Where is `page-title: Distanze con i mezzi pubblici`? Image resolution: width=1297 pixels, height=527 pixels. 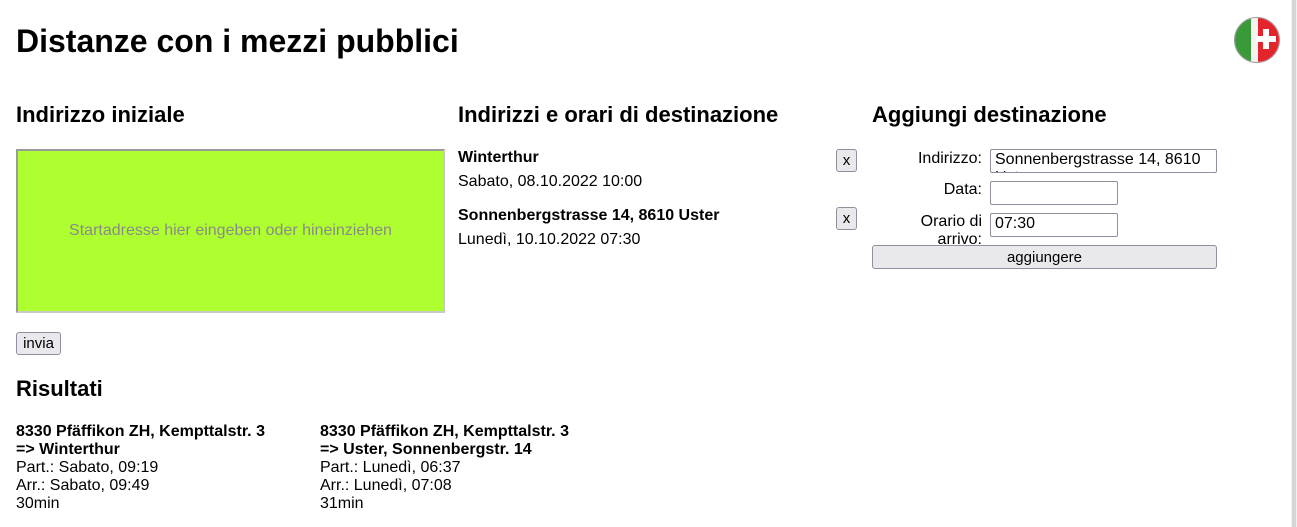 page-title: Distanze con i mezzi pubblici is located at coordinates (237, 41).